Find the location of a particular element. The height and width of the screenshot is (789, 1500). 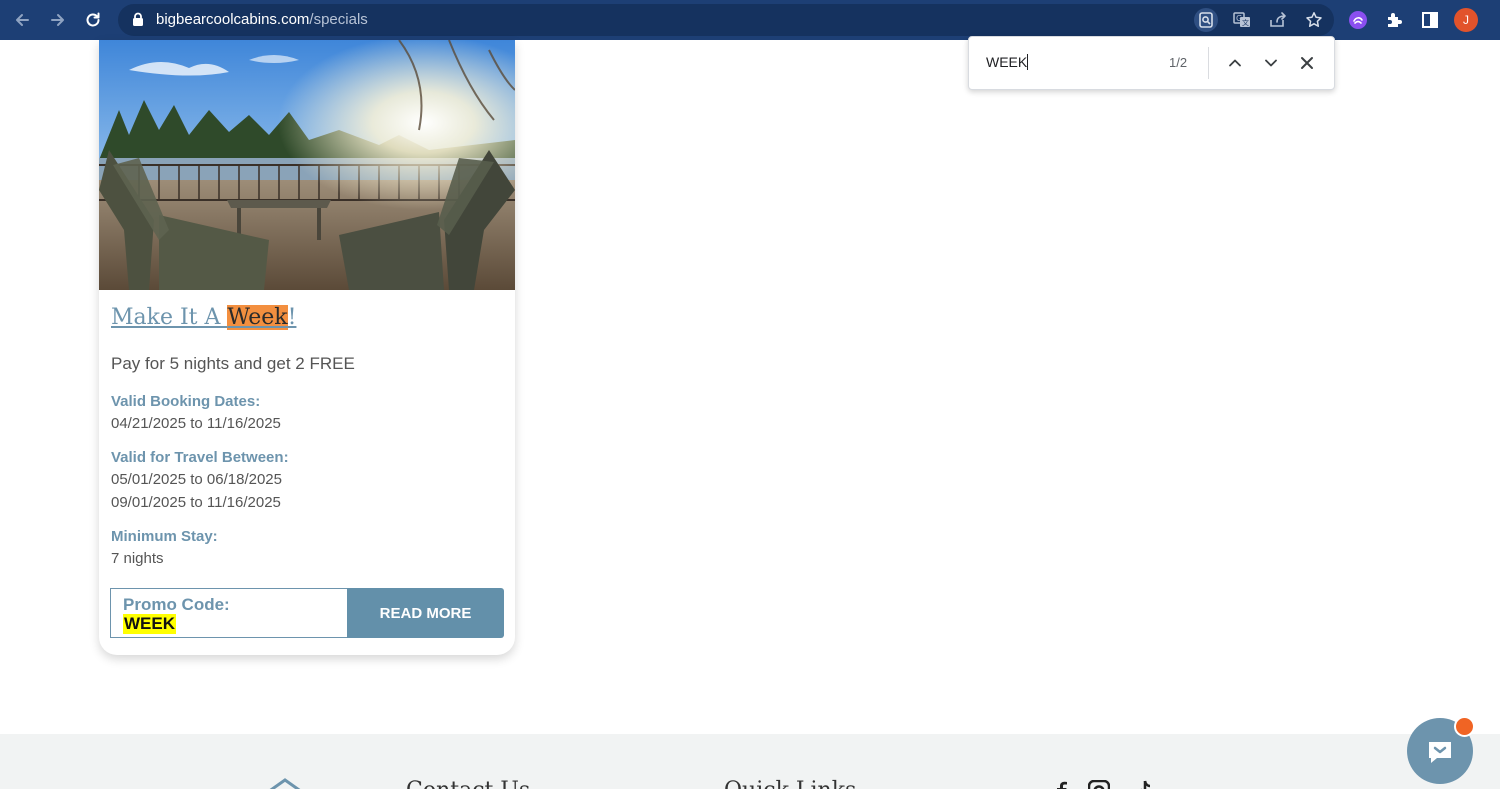

extension-icon is located at coordinates (1358, 20).